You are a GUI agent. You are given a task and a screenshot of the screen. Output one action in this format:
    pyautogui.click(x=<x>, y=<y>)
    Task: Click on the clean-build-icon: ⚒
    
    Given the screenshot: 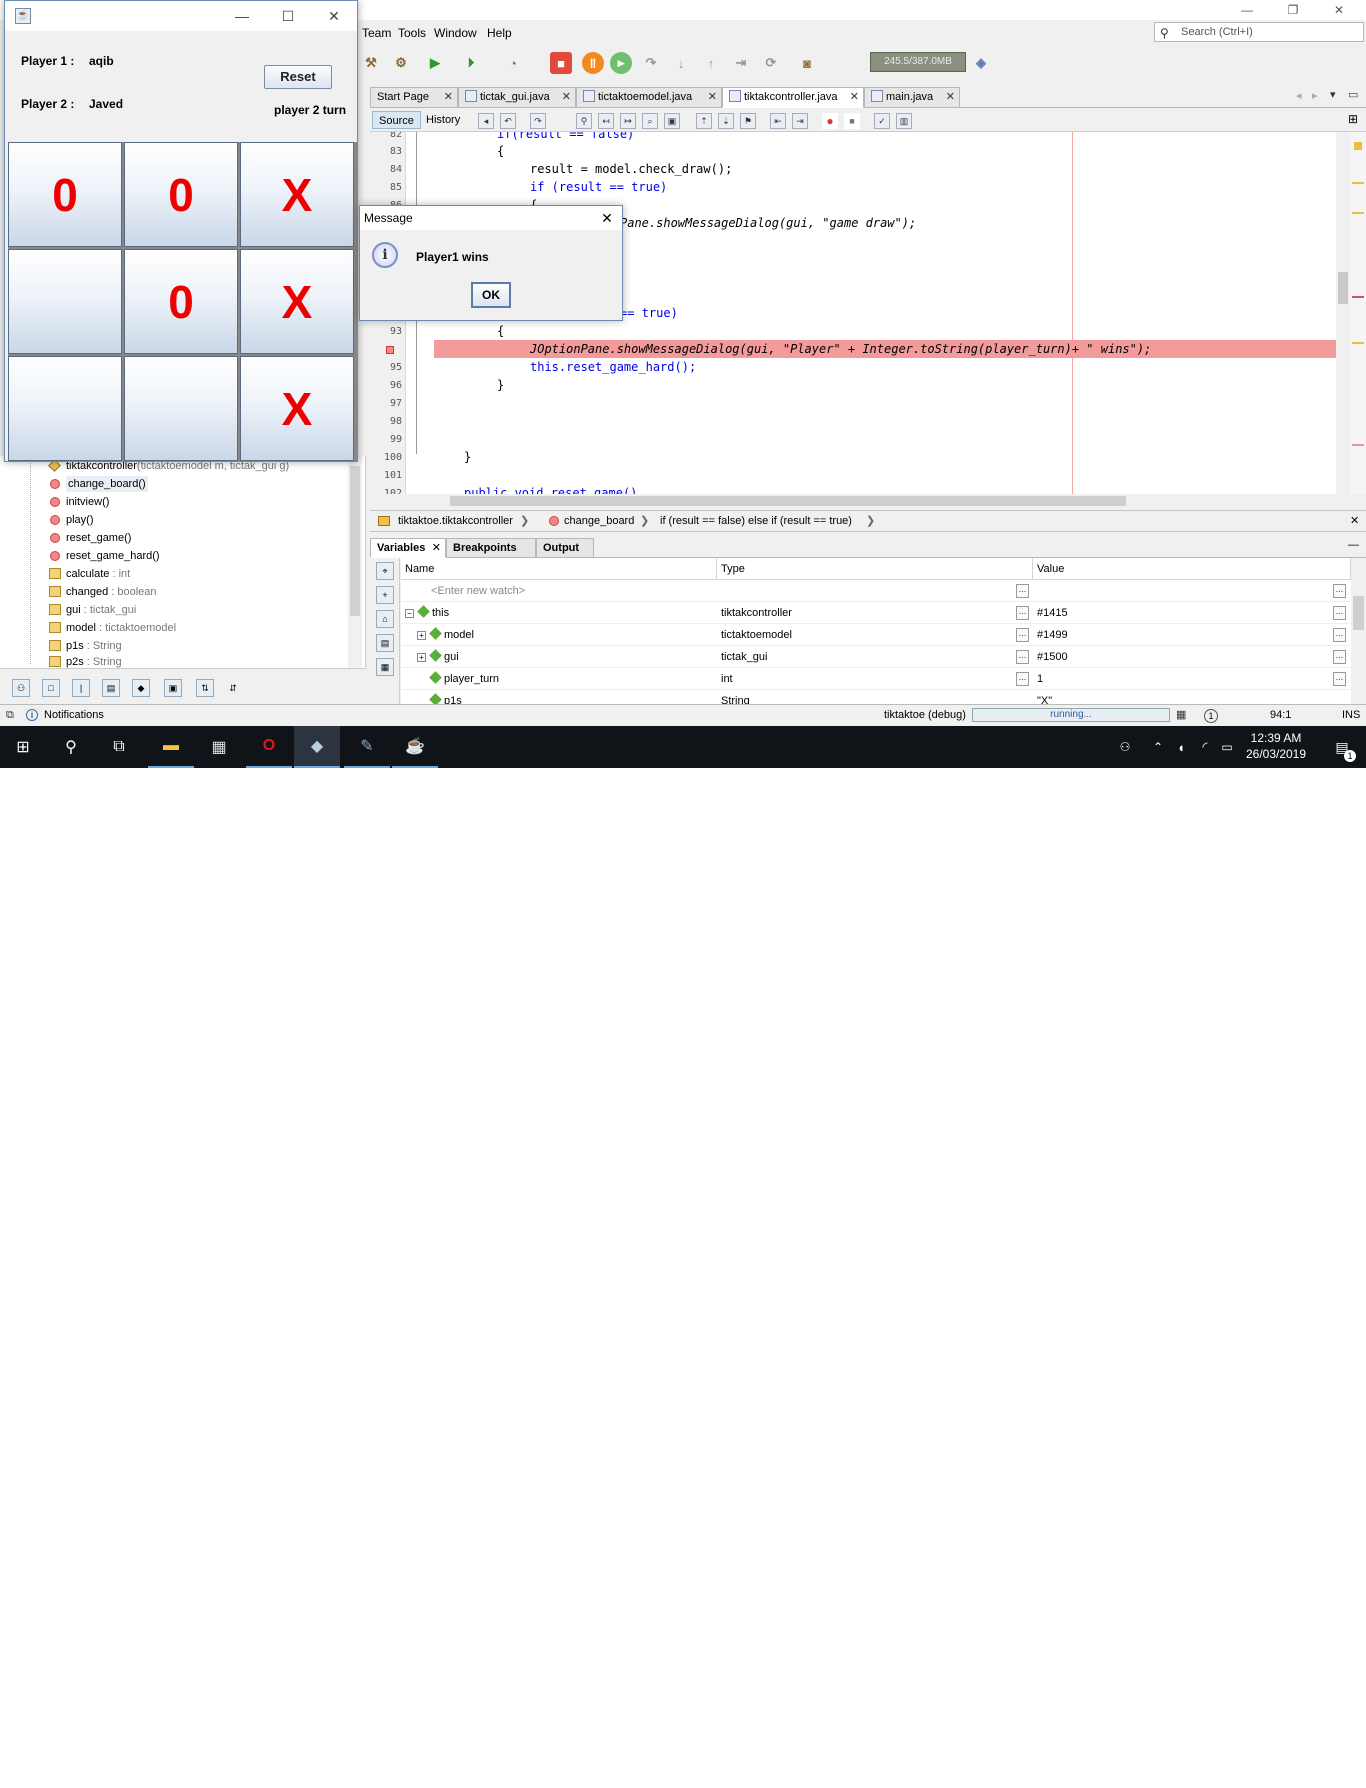 What is the action you would take?
    pyautogui.click(x=371, y=63)
    